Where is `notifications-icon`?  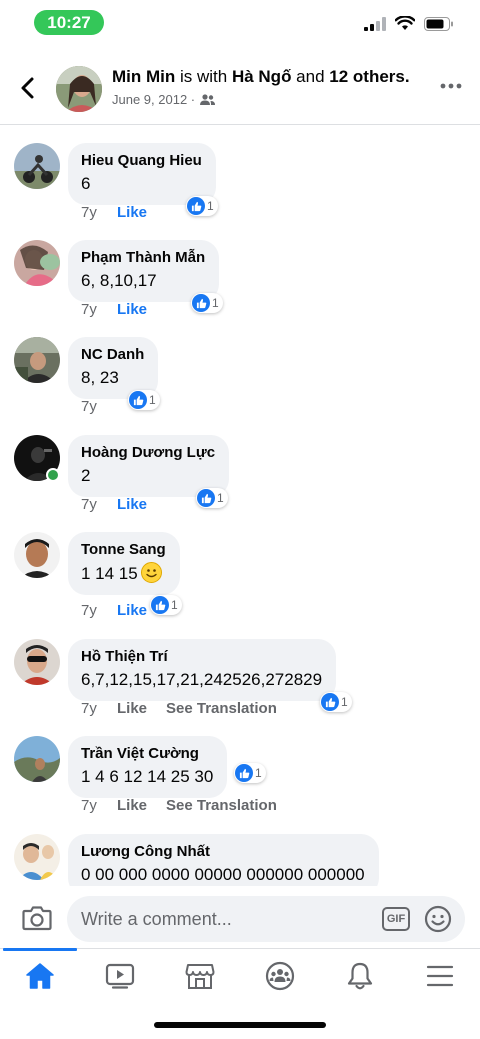 notifications-icon is located at coordinates (360, 976).